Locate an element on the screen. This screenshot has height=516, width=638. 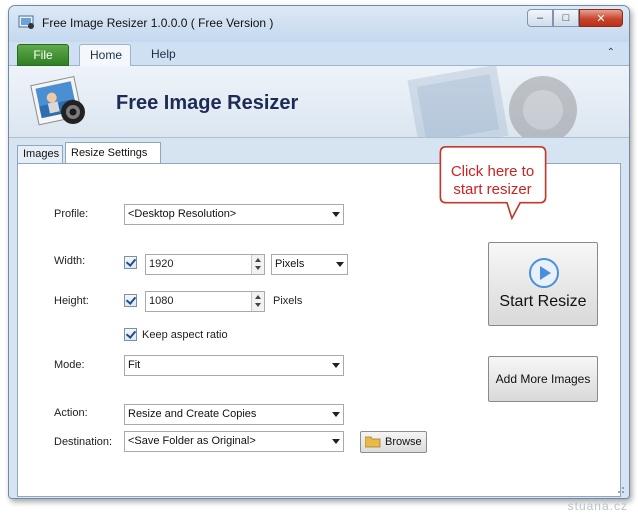
width-stepper: 1920 is located at coordinates (205, 264).